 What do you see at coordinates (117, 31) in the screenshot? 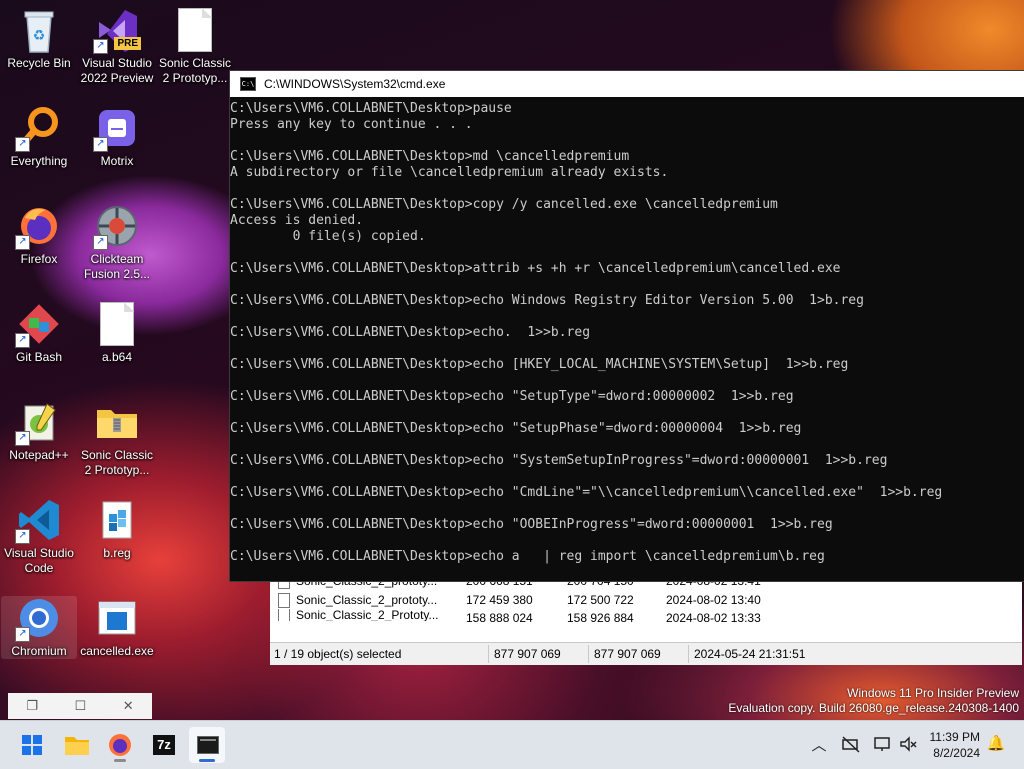
I see `visual-studio-icon: PRE ↗` at bounding box center [117, 31].